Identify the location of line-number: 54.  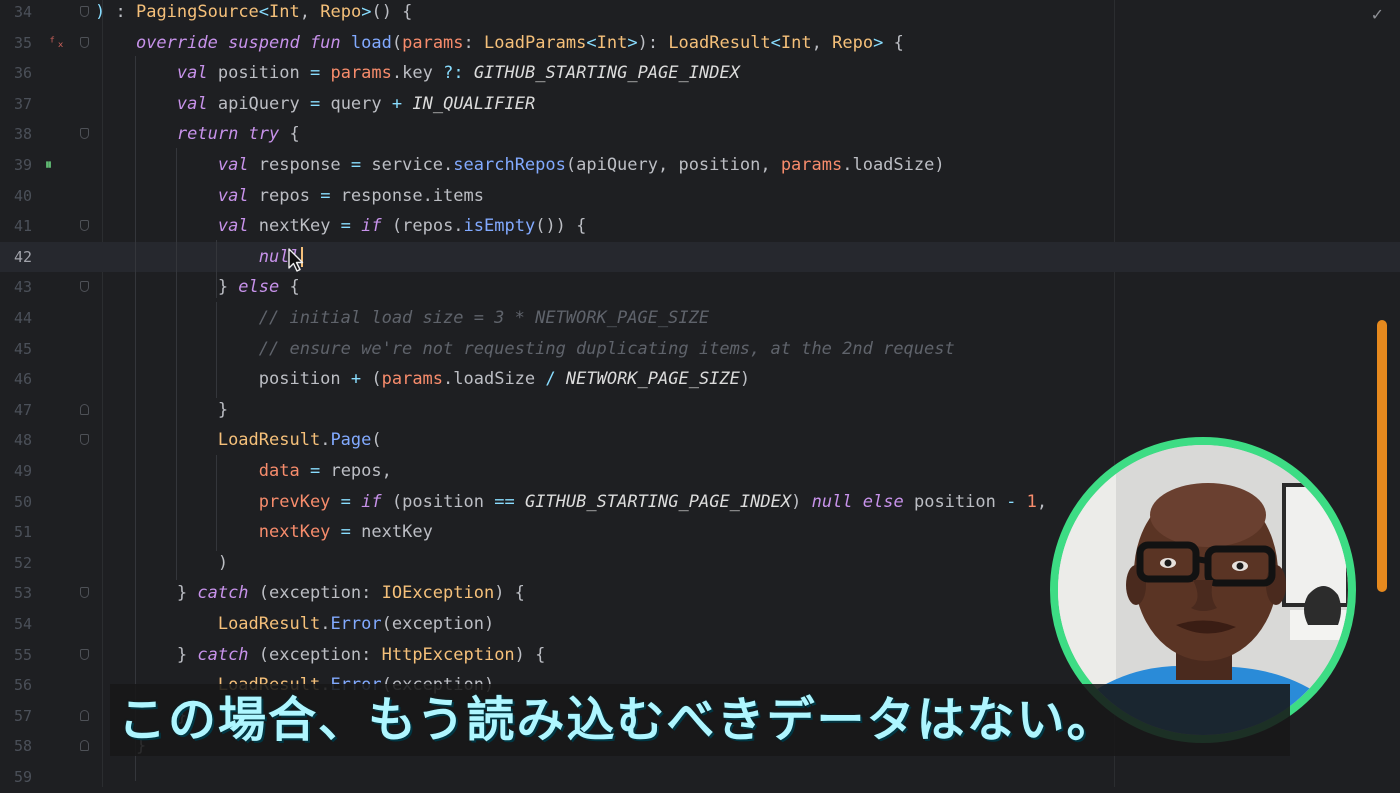
(16, 624).